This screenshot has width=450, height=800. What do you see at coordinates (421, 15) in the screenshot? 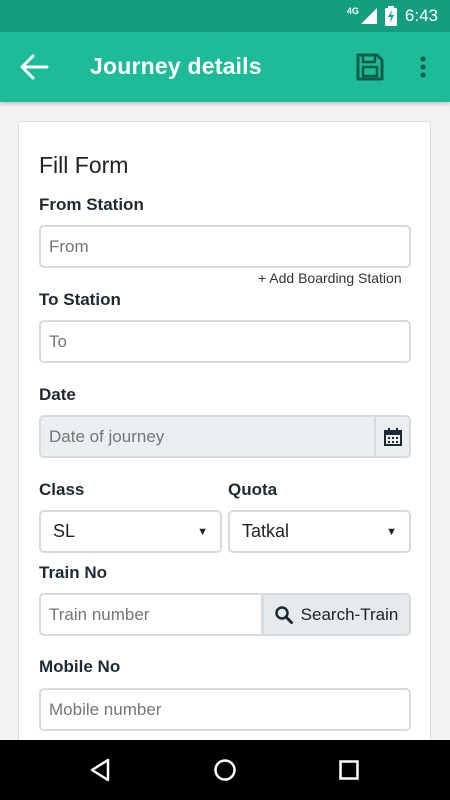
I see `clock: 6:43` at bounding box center [421, 15].